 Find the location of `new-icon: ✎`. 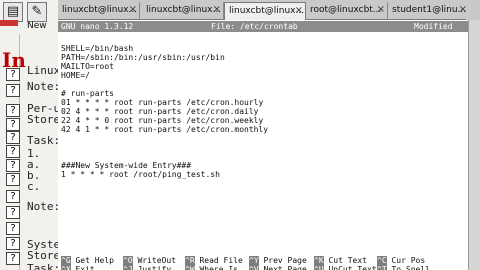

new-icon: ✎ is located at coordinates (37, 12).